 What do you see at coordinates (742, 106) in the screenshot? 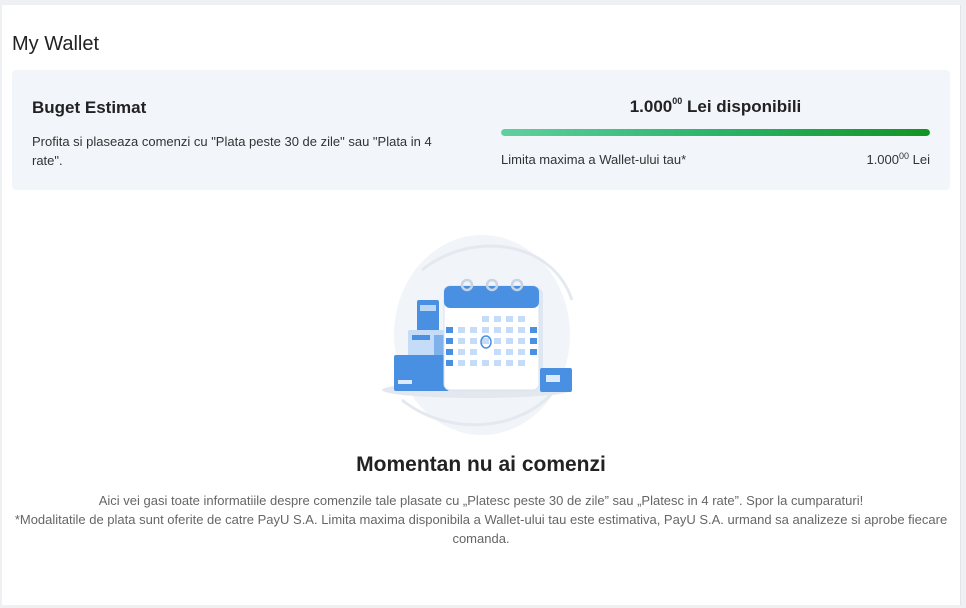
I see `available-suffix: Lei disponibili` at bounding box center [742, 106].